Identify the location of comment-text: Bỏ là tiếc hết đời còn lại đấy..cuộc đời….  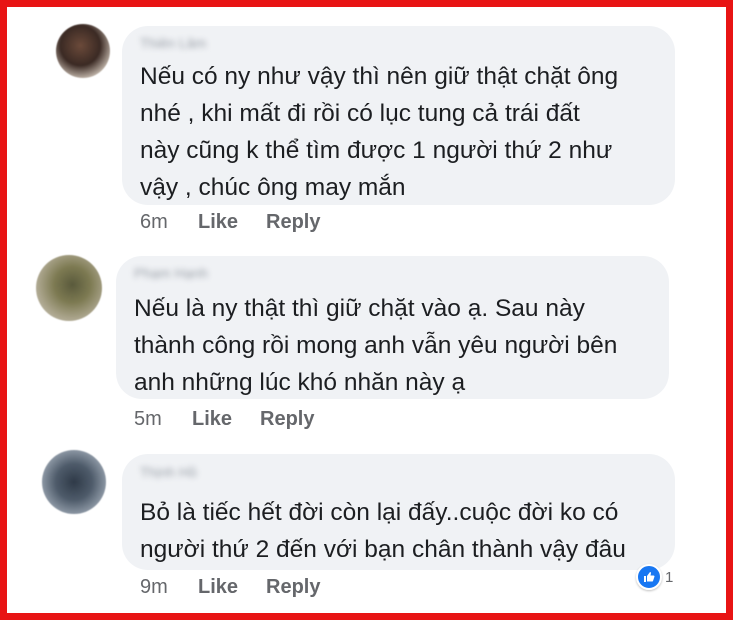
(383, 531).